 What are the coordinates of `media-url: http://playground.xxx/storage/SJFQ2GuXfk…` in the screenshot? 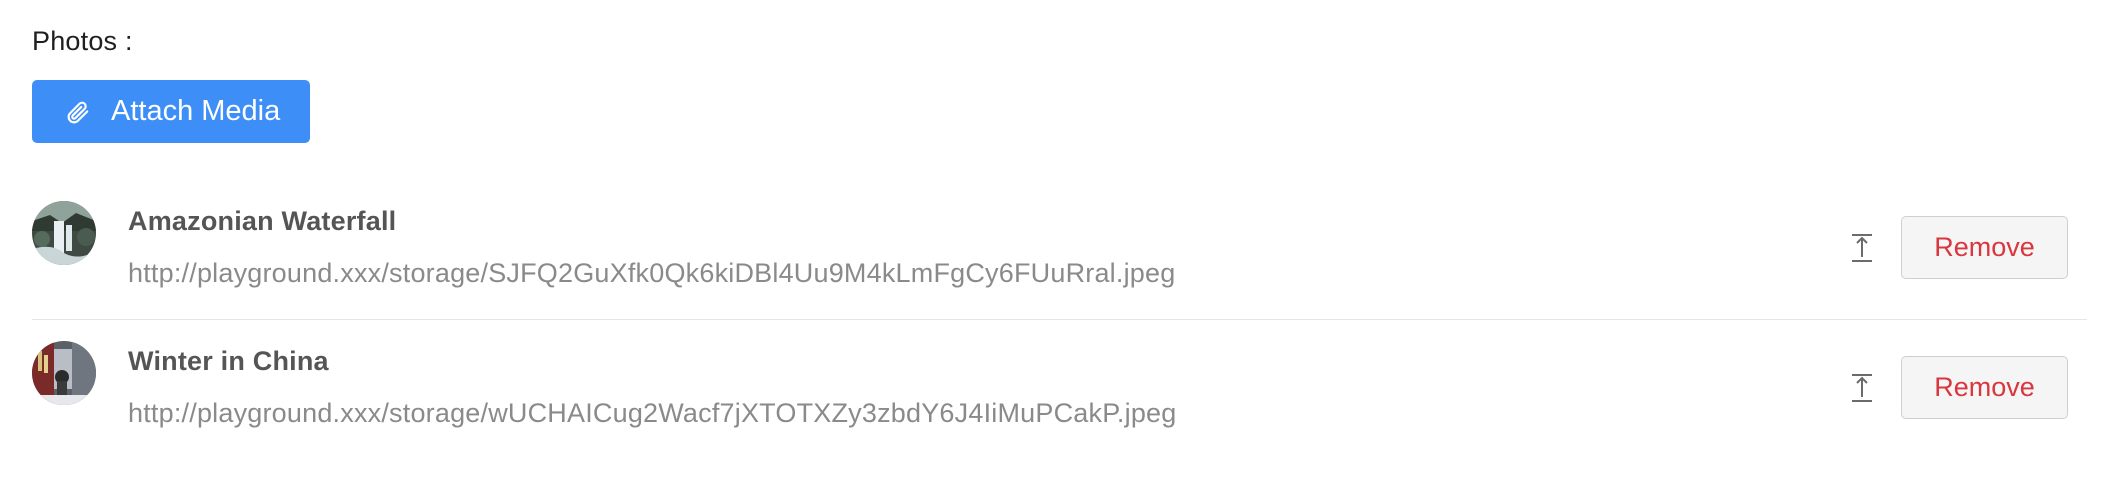 It's located at (652, 273).